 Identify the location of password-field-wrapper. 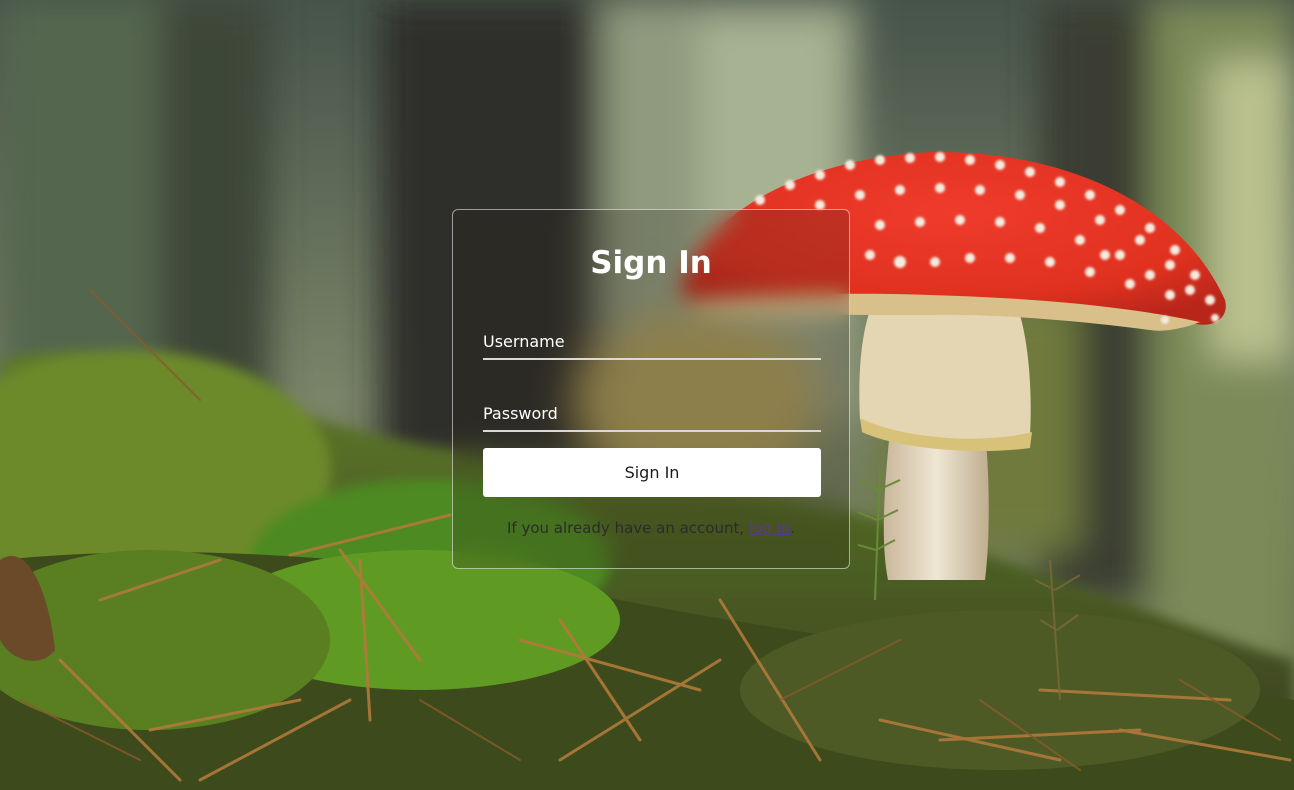
(652, 414).